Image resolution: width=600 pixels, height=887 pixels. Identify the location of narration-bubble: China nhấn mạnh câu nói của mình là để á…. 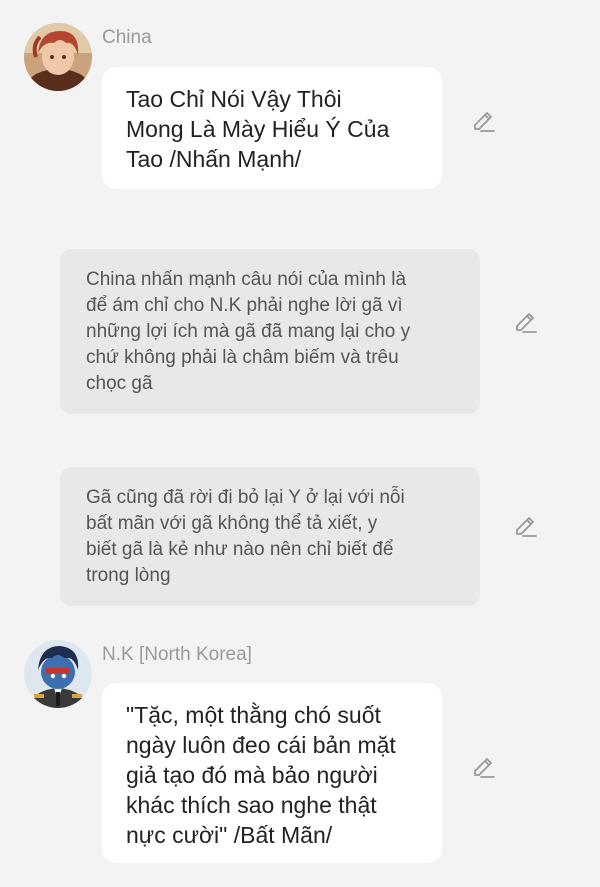
(270, 331).